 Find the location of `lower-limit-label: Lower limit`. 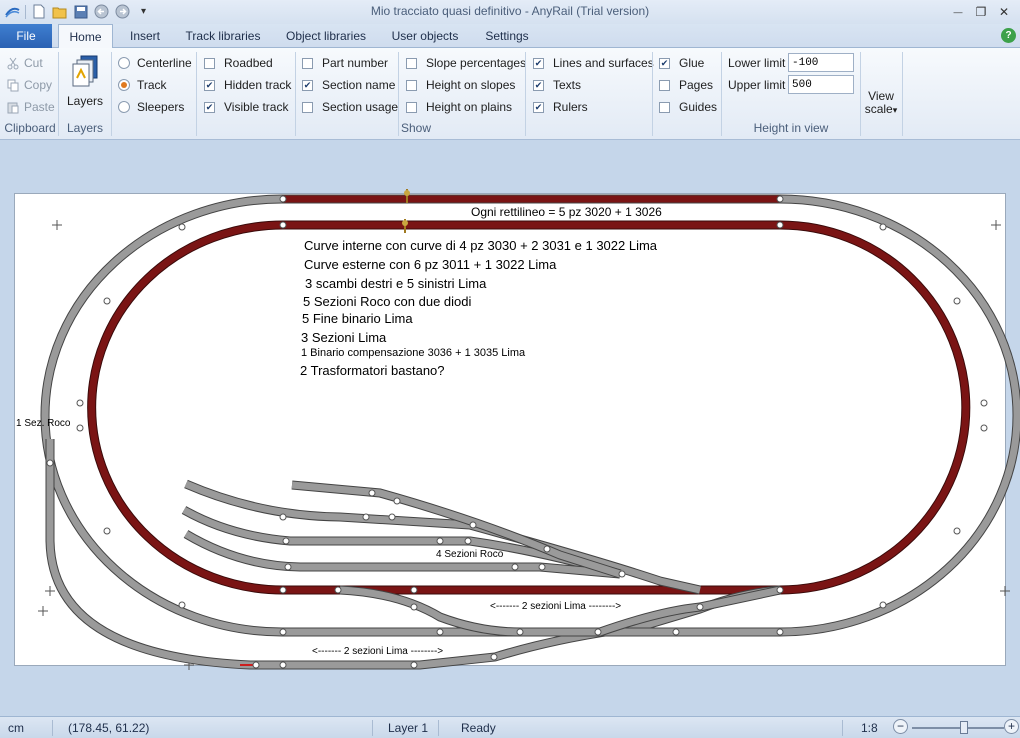

lower-limit-label: Lower limit is located at coordinates (757, 63).